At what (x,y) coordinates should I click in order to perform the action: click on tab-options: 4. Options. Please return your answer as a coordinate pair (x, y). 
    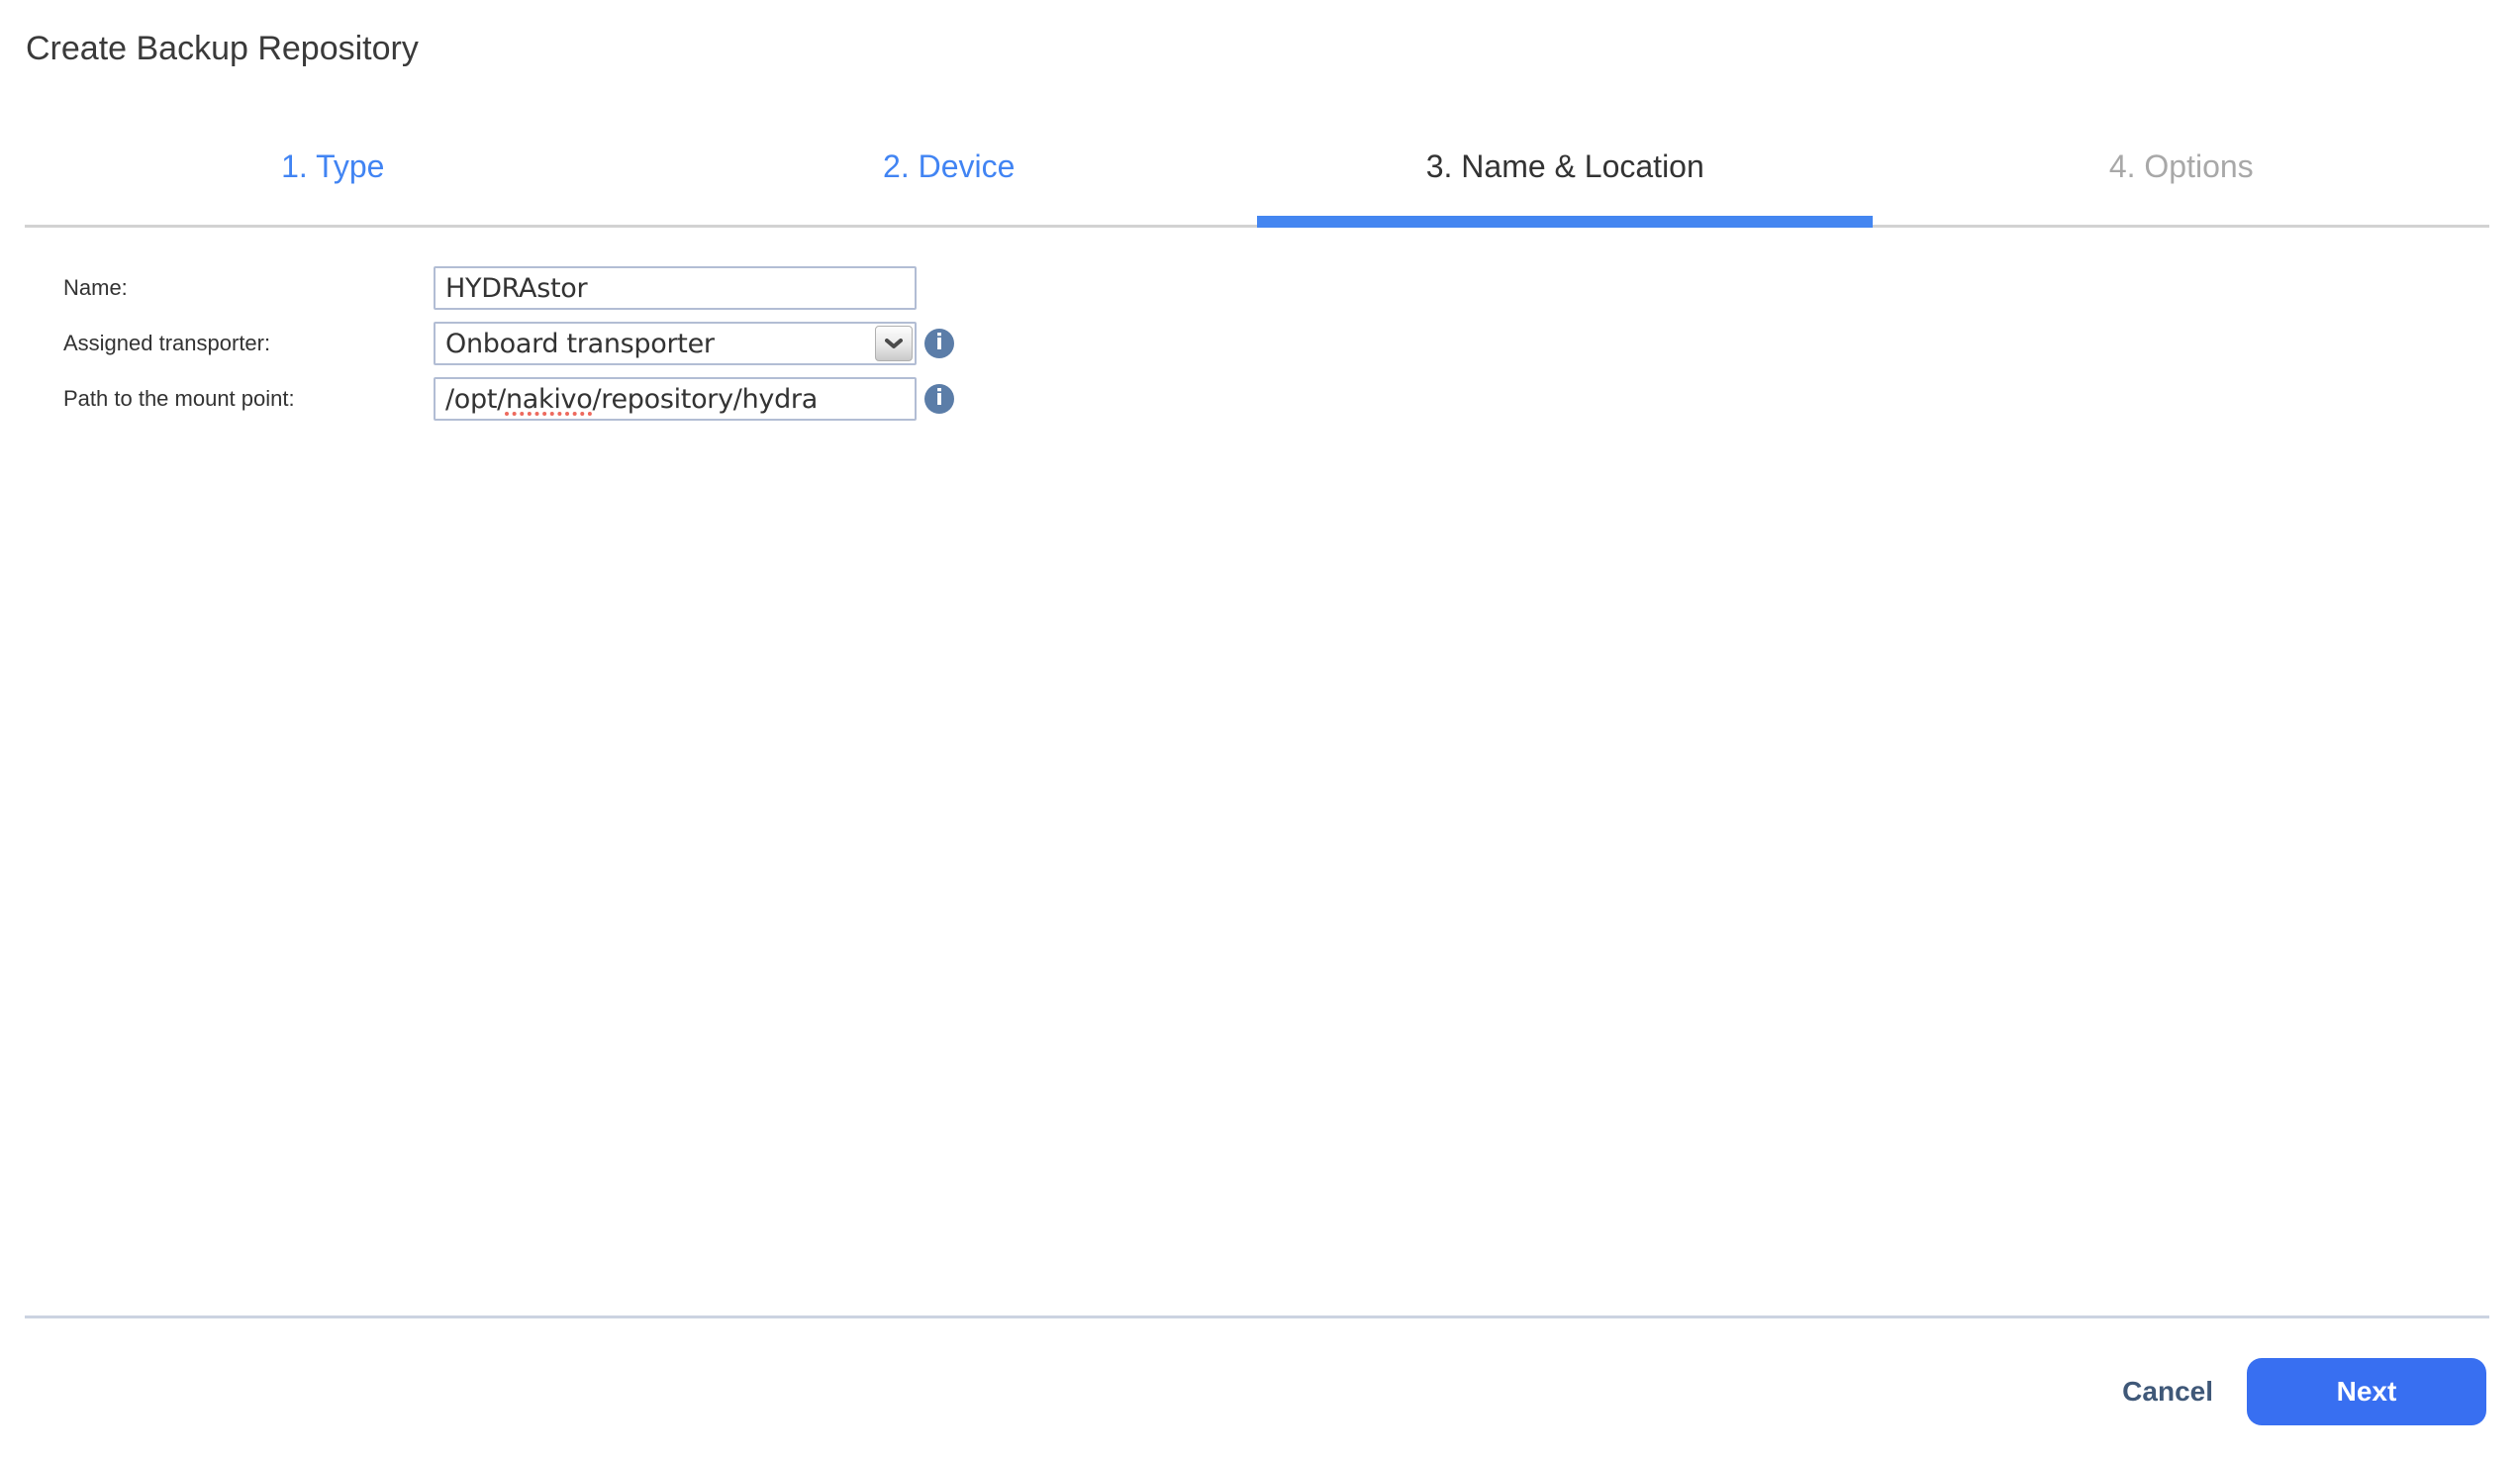
    Looking at the image, I should click on (2181, 166).